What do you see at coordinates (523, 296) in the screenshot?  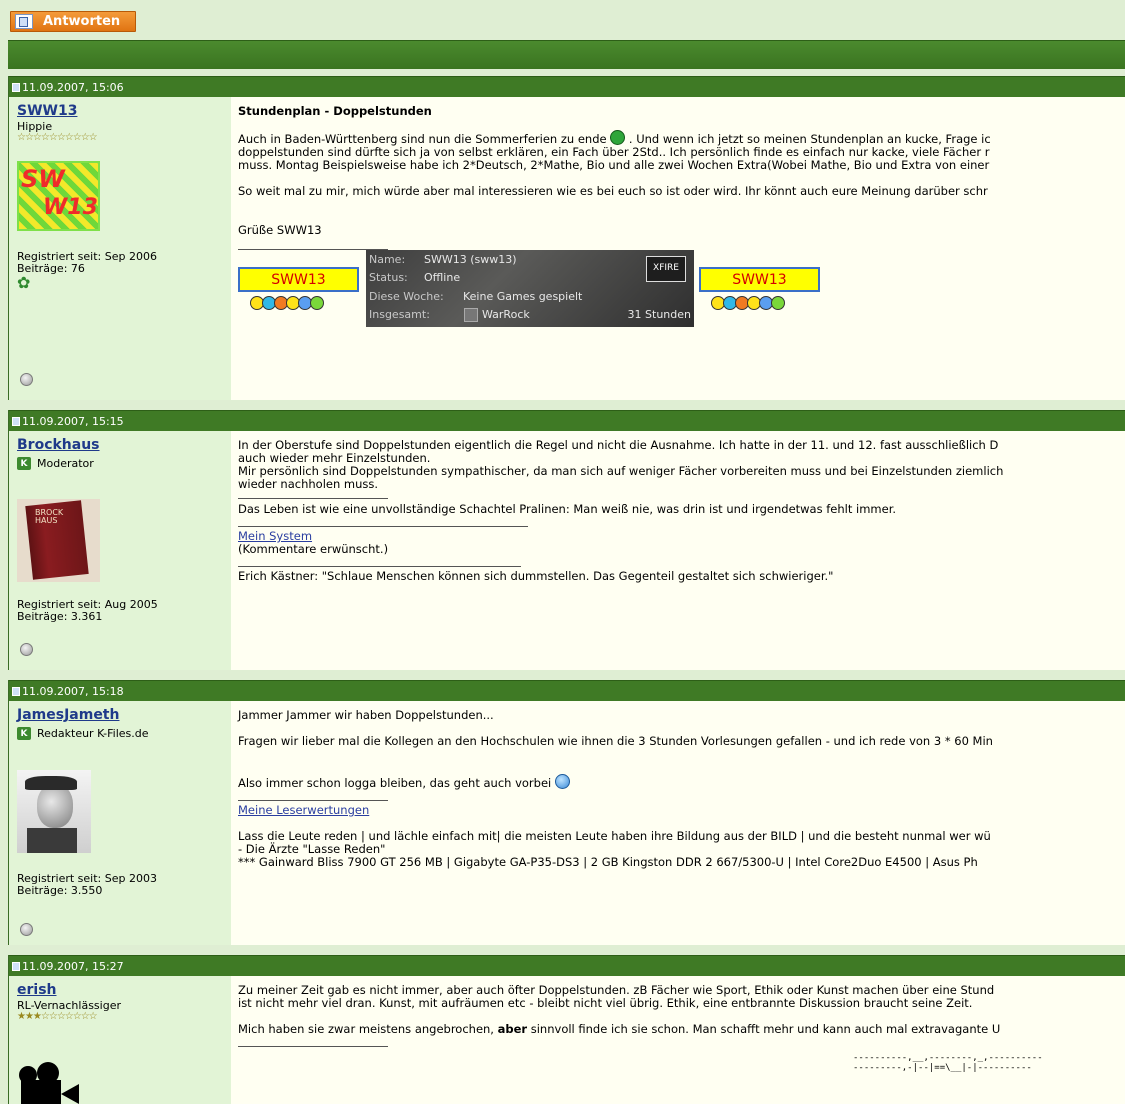 I see `xfire-value: Keine Games gespielt` at bounding box center [523, 296].